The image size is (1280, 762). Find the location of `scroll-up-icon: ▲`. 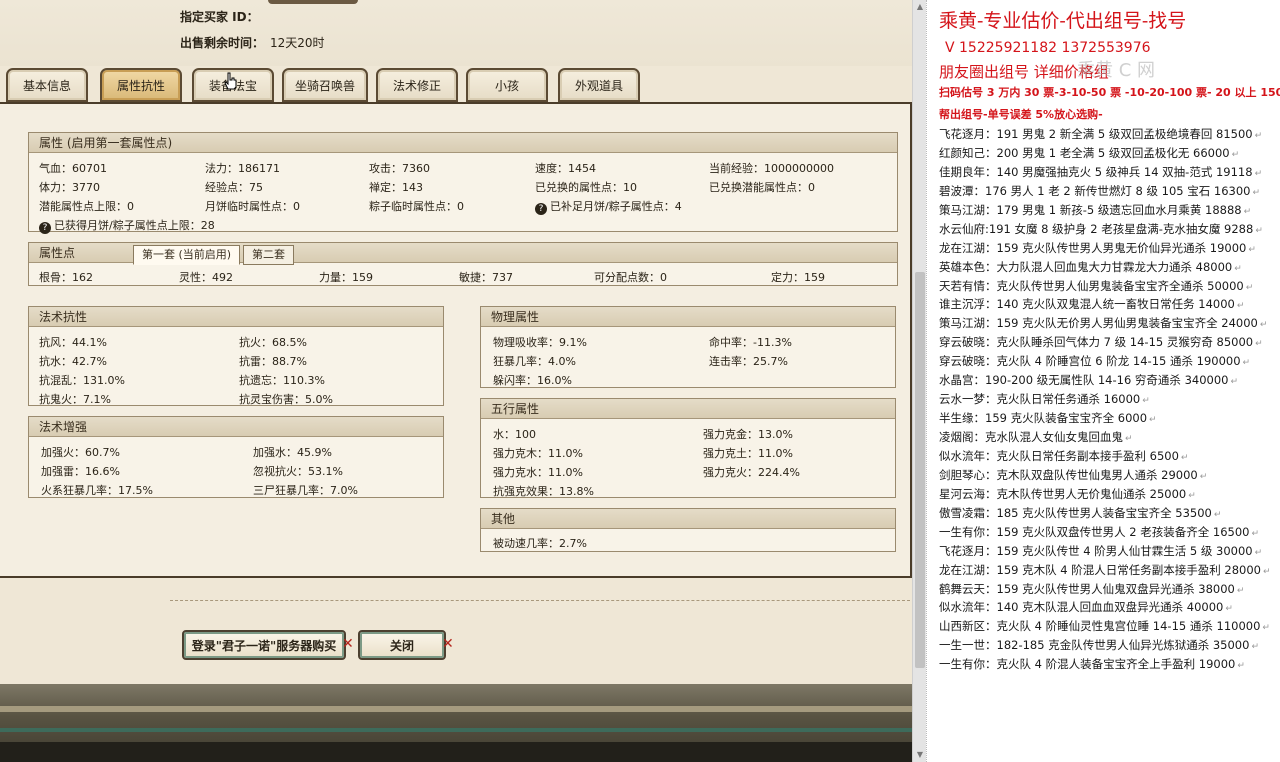

scroll-up-icon: ▲ is located at coordinates (920, 7).